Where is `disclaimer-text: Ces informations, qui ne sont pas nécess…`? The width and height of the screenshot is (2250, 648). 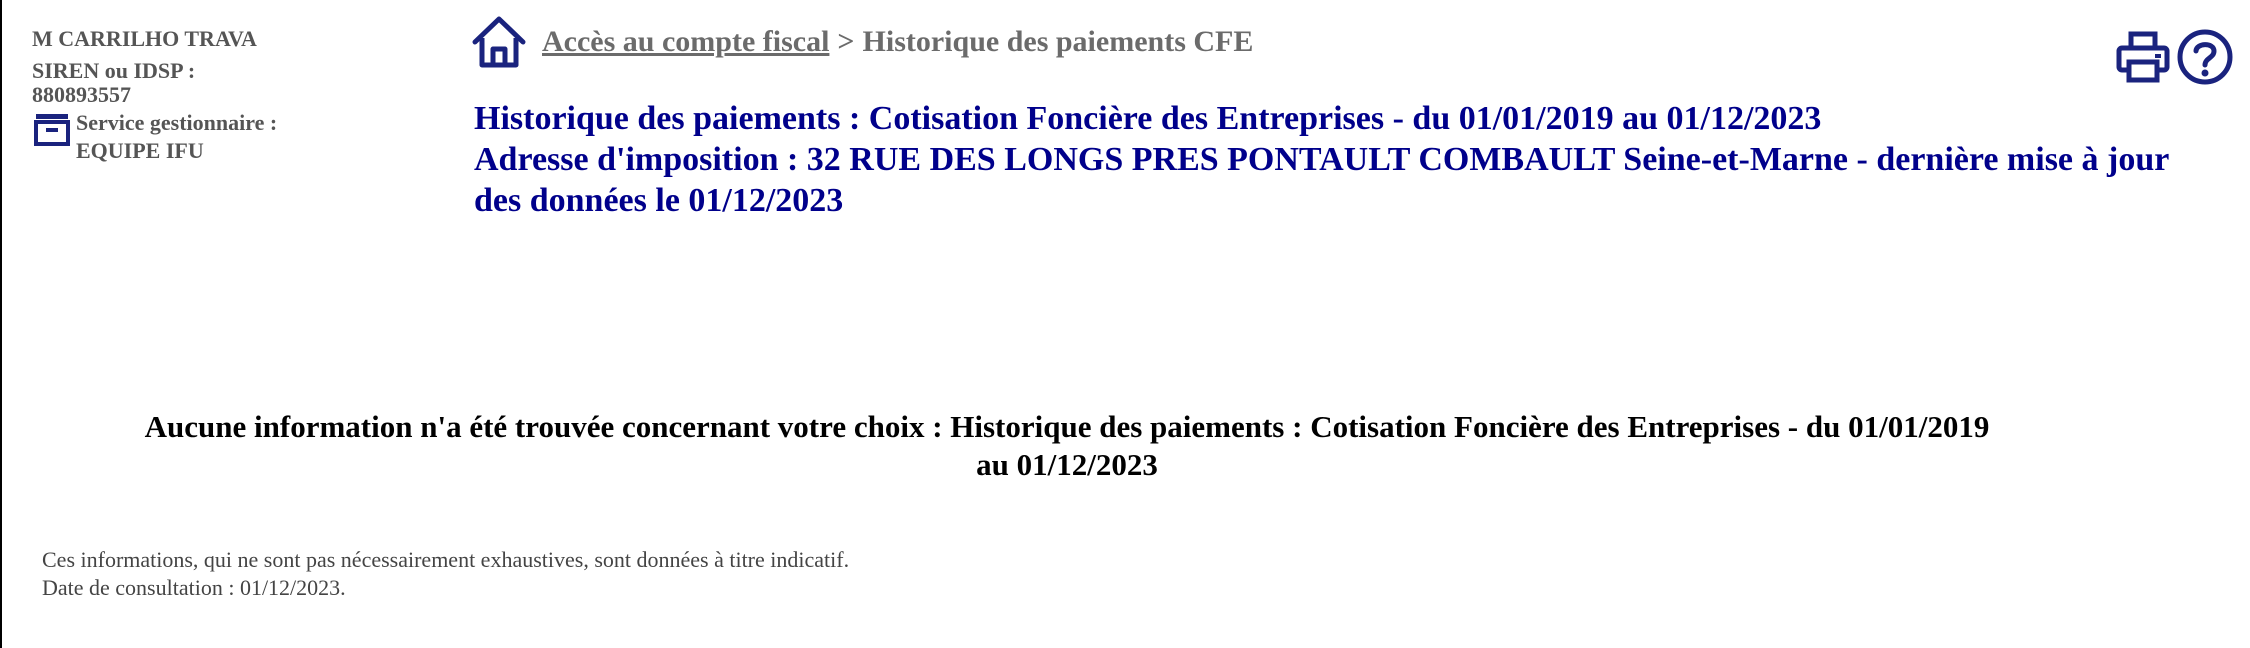 disclaimer-text: Ces informations, qui ne sont pas nécess… is located at coordinates (446, 559).